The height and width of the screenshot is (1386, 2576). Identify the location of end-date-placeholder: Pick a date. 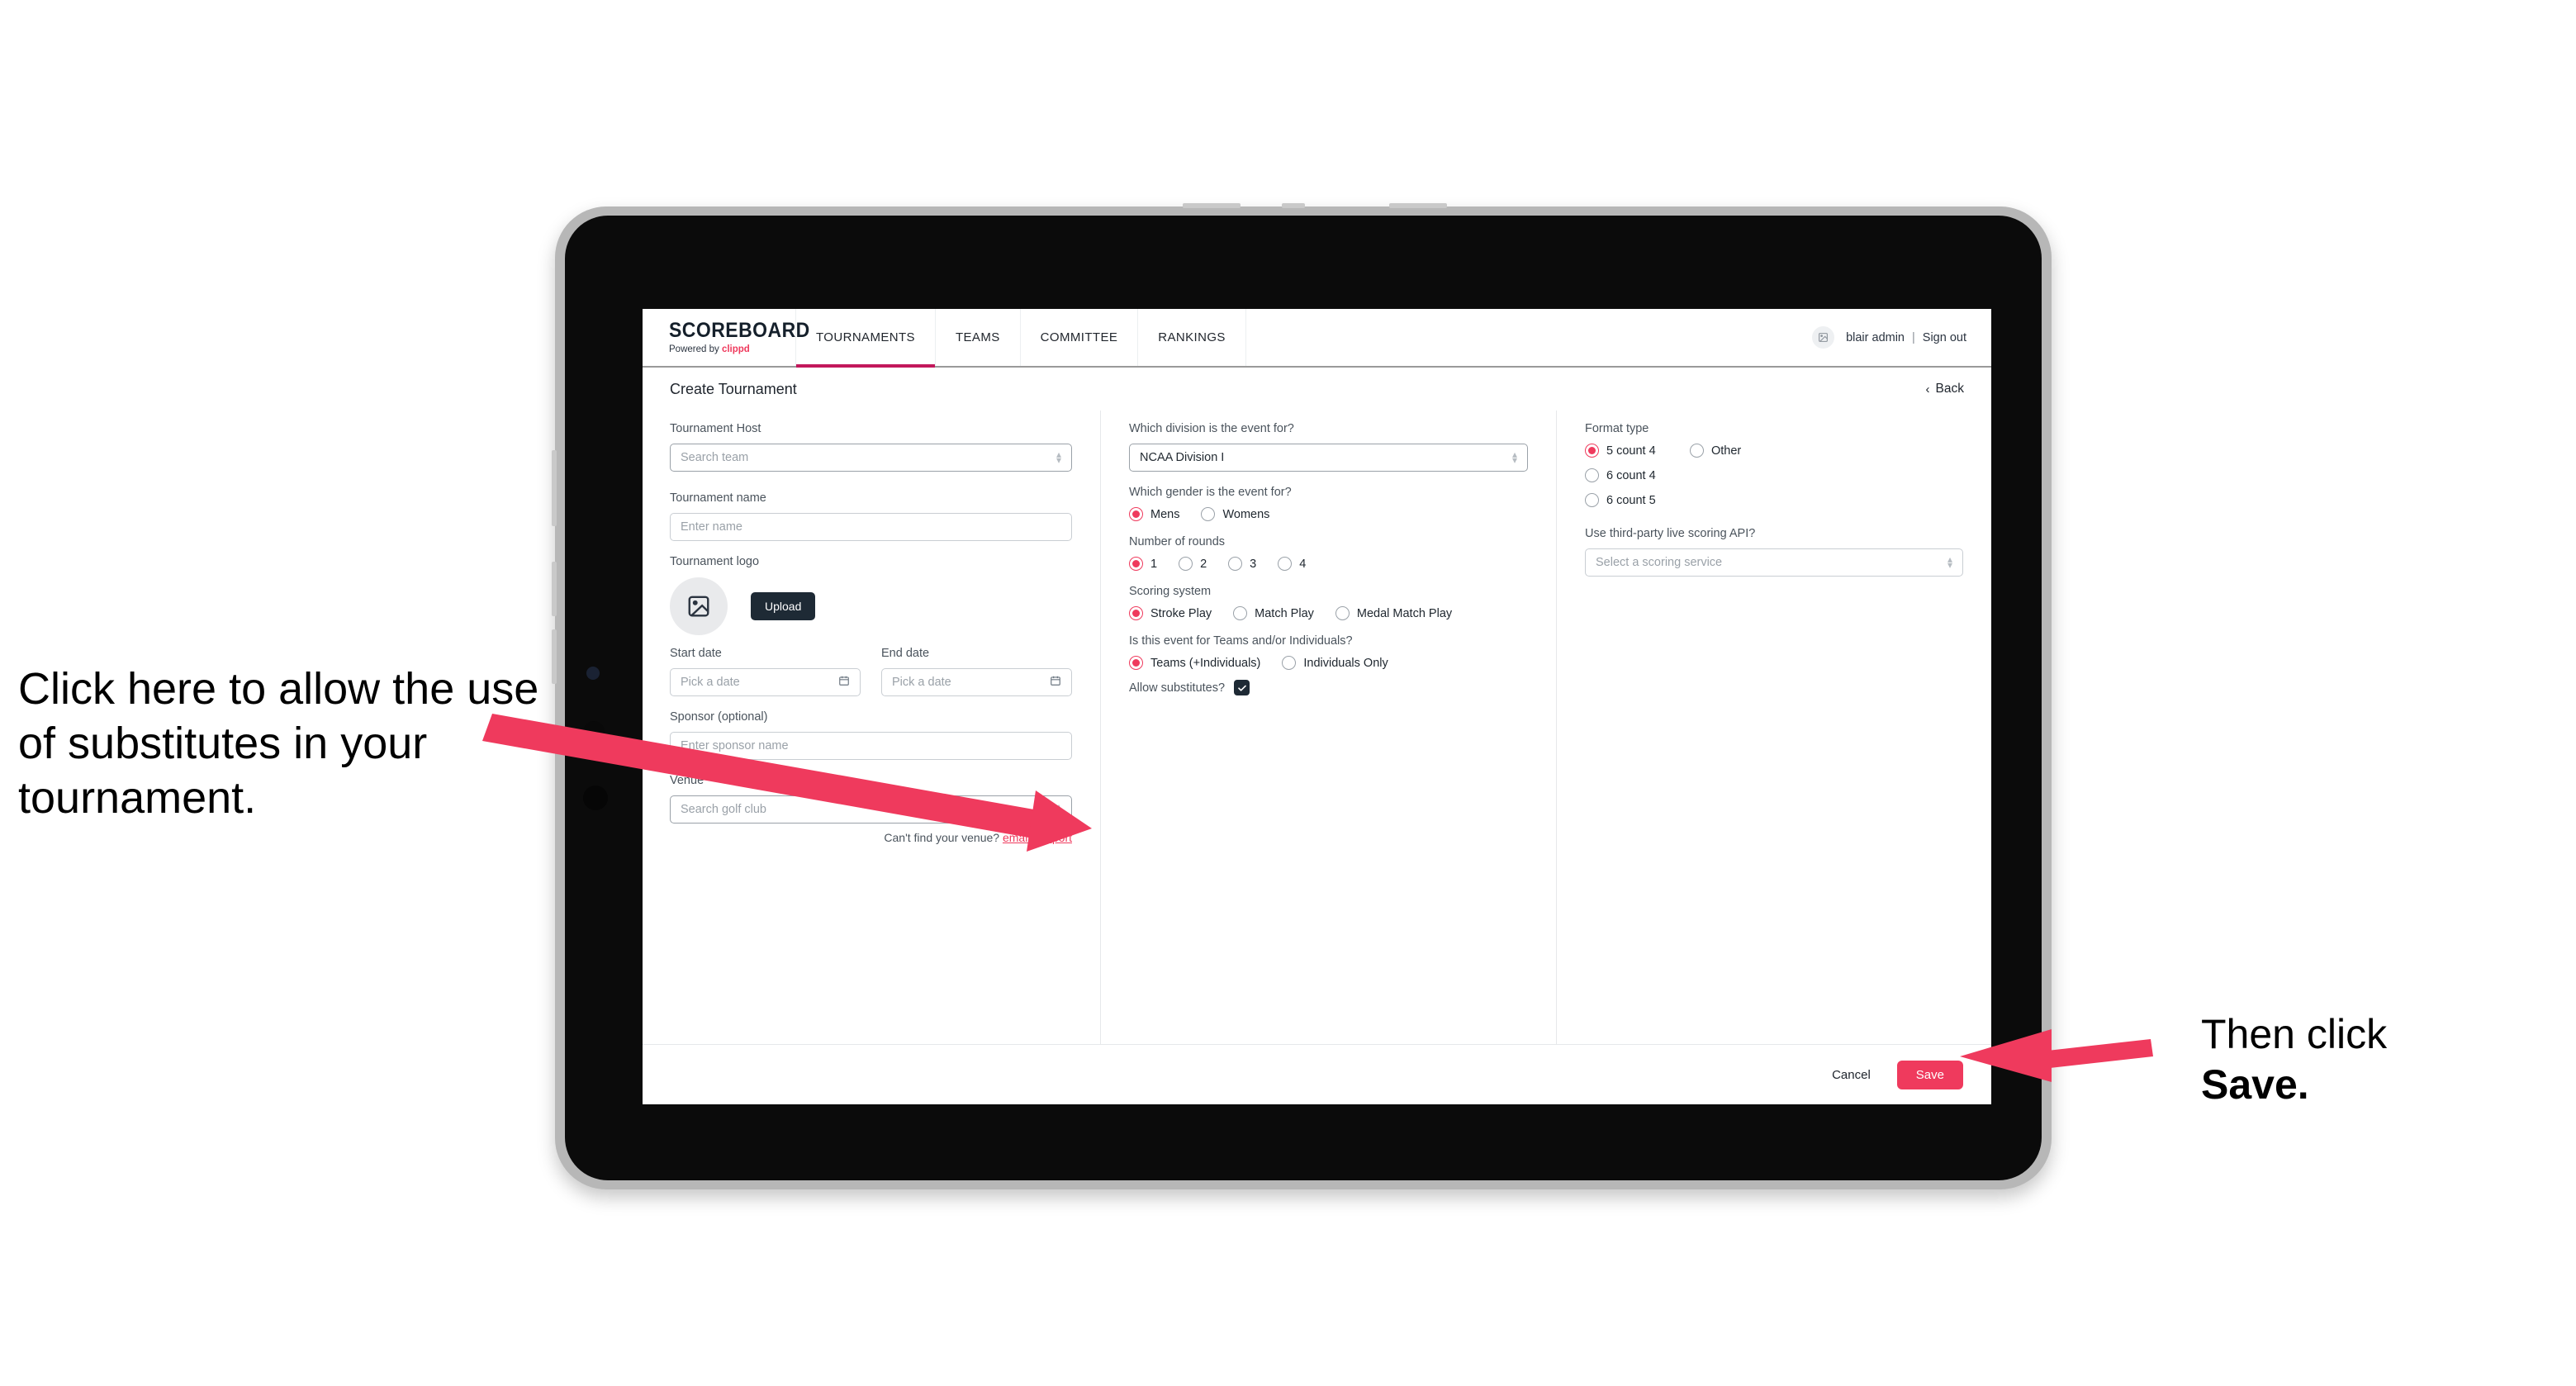
(922, 682).